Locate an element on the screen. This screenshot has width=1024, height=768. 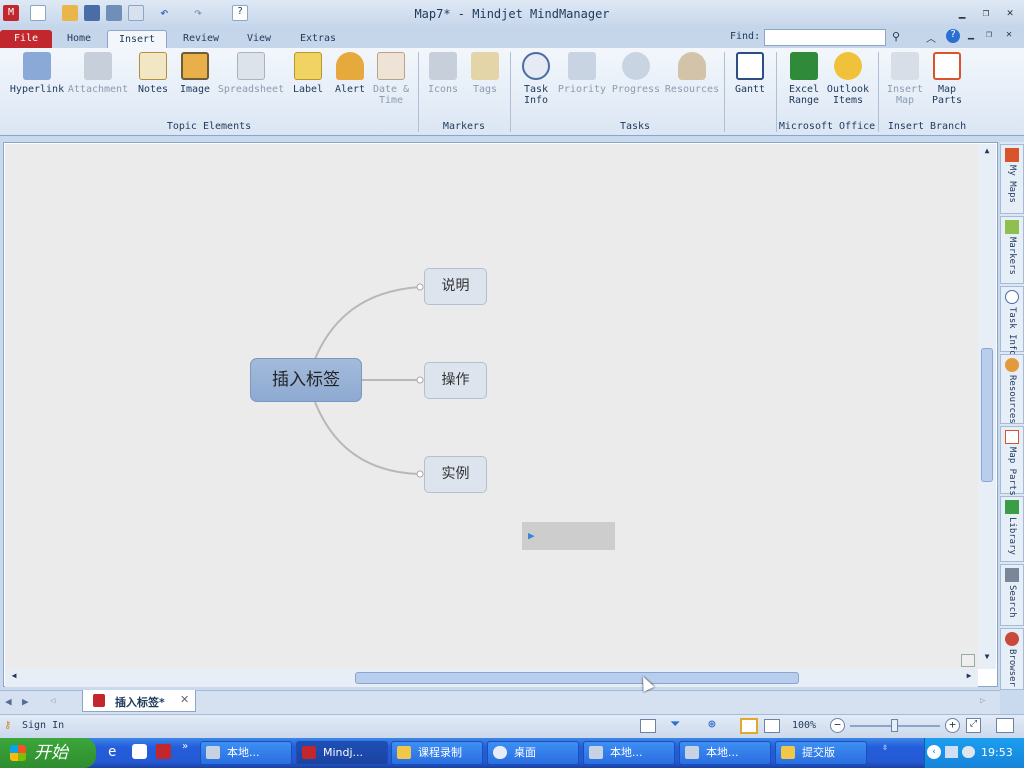
volume-icon is located at coordinates (968, 752).